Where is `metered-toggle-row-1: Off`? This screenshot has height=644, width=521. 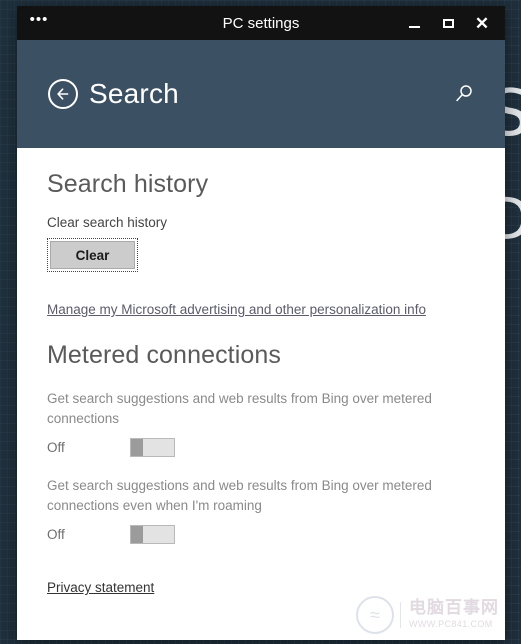 metered-toggle-row-1: Off is located at coordinates (276, 448).